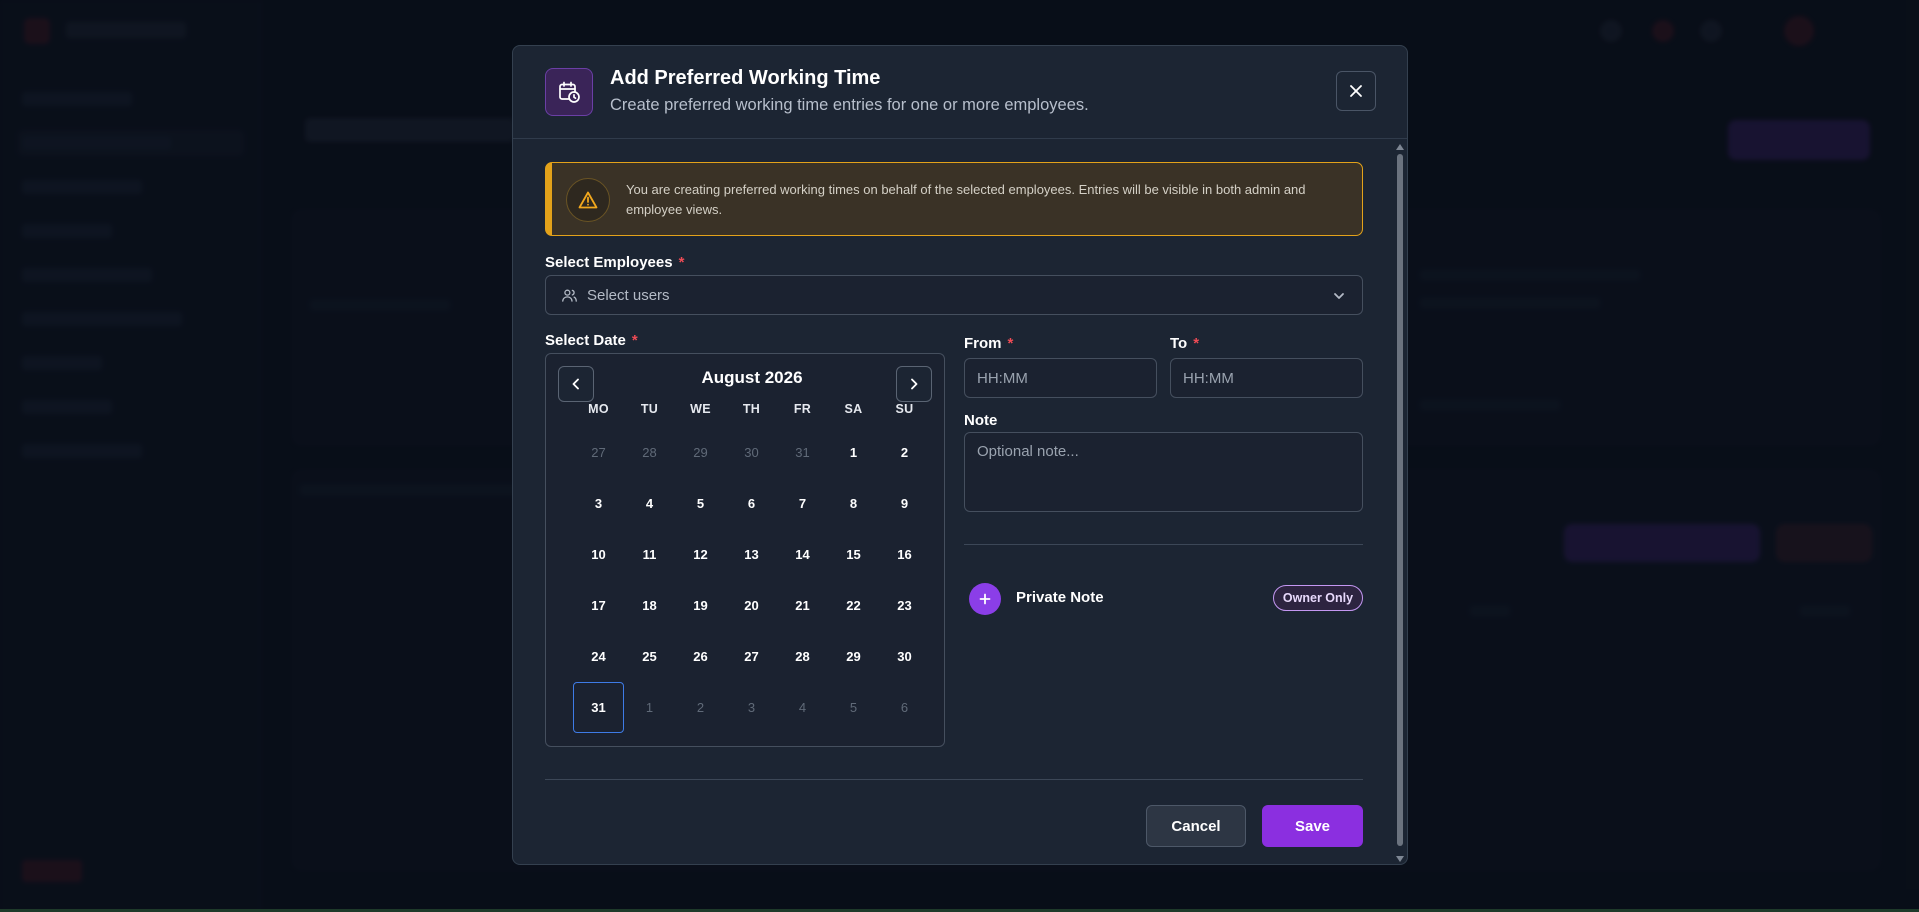  I want to click on calendar-day: 7, so click(802, 503).